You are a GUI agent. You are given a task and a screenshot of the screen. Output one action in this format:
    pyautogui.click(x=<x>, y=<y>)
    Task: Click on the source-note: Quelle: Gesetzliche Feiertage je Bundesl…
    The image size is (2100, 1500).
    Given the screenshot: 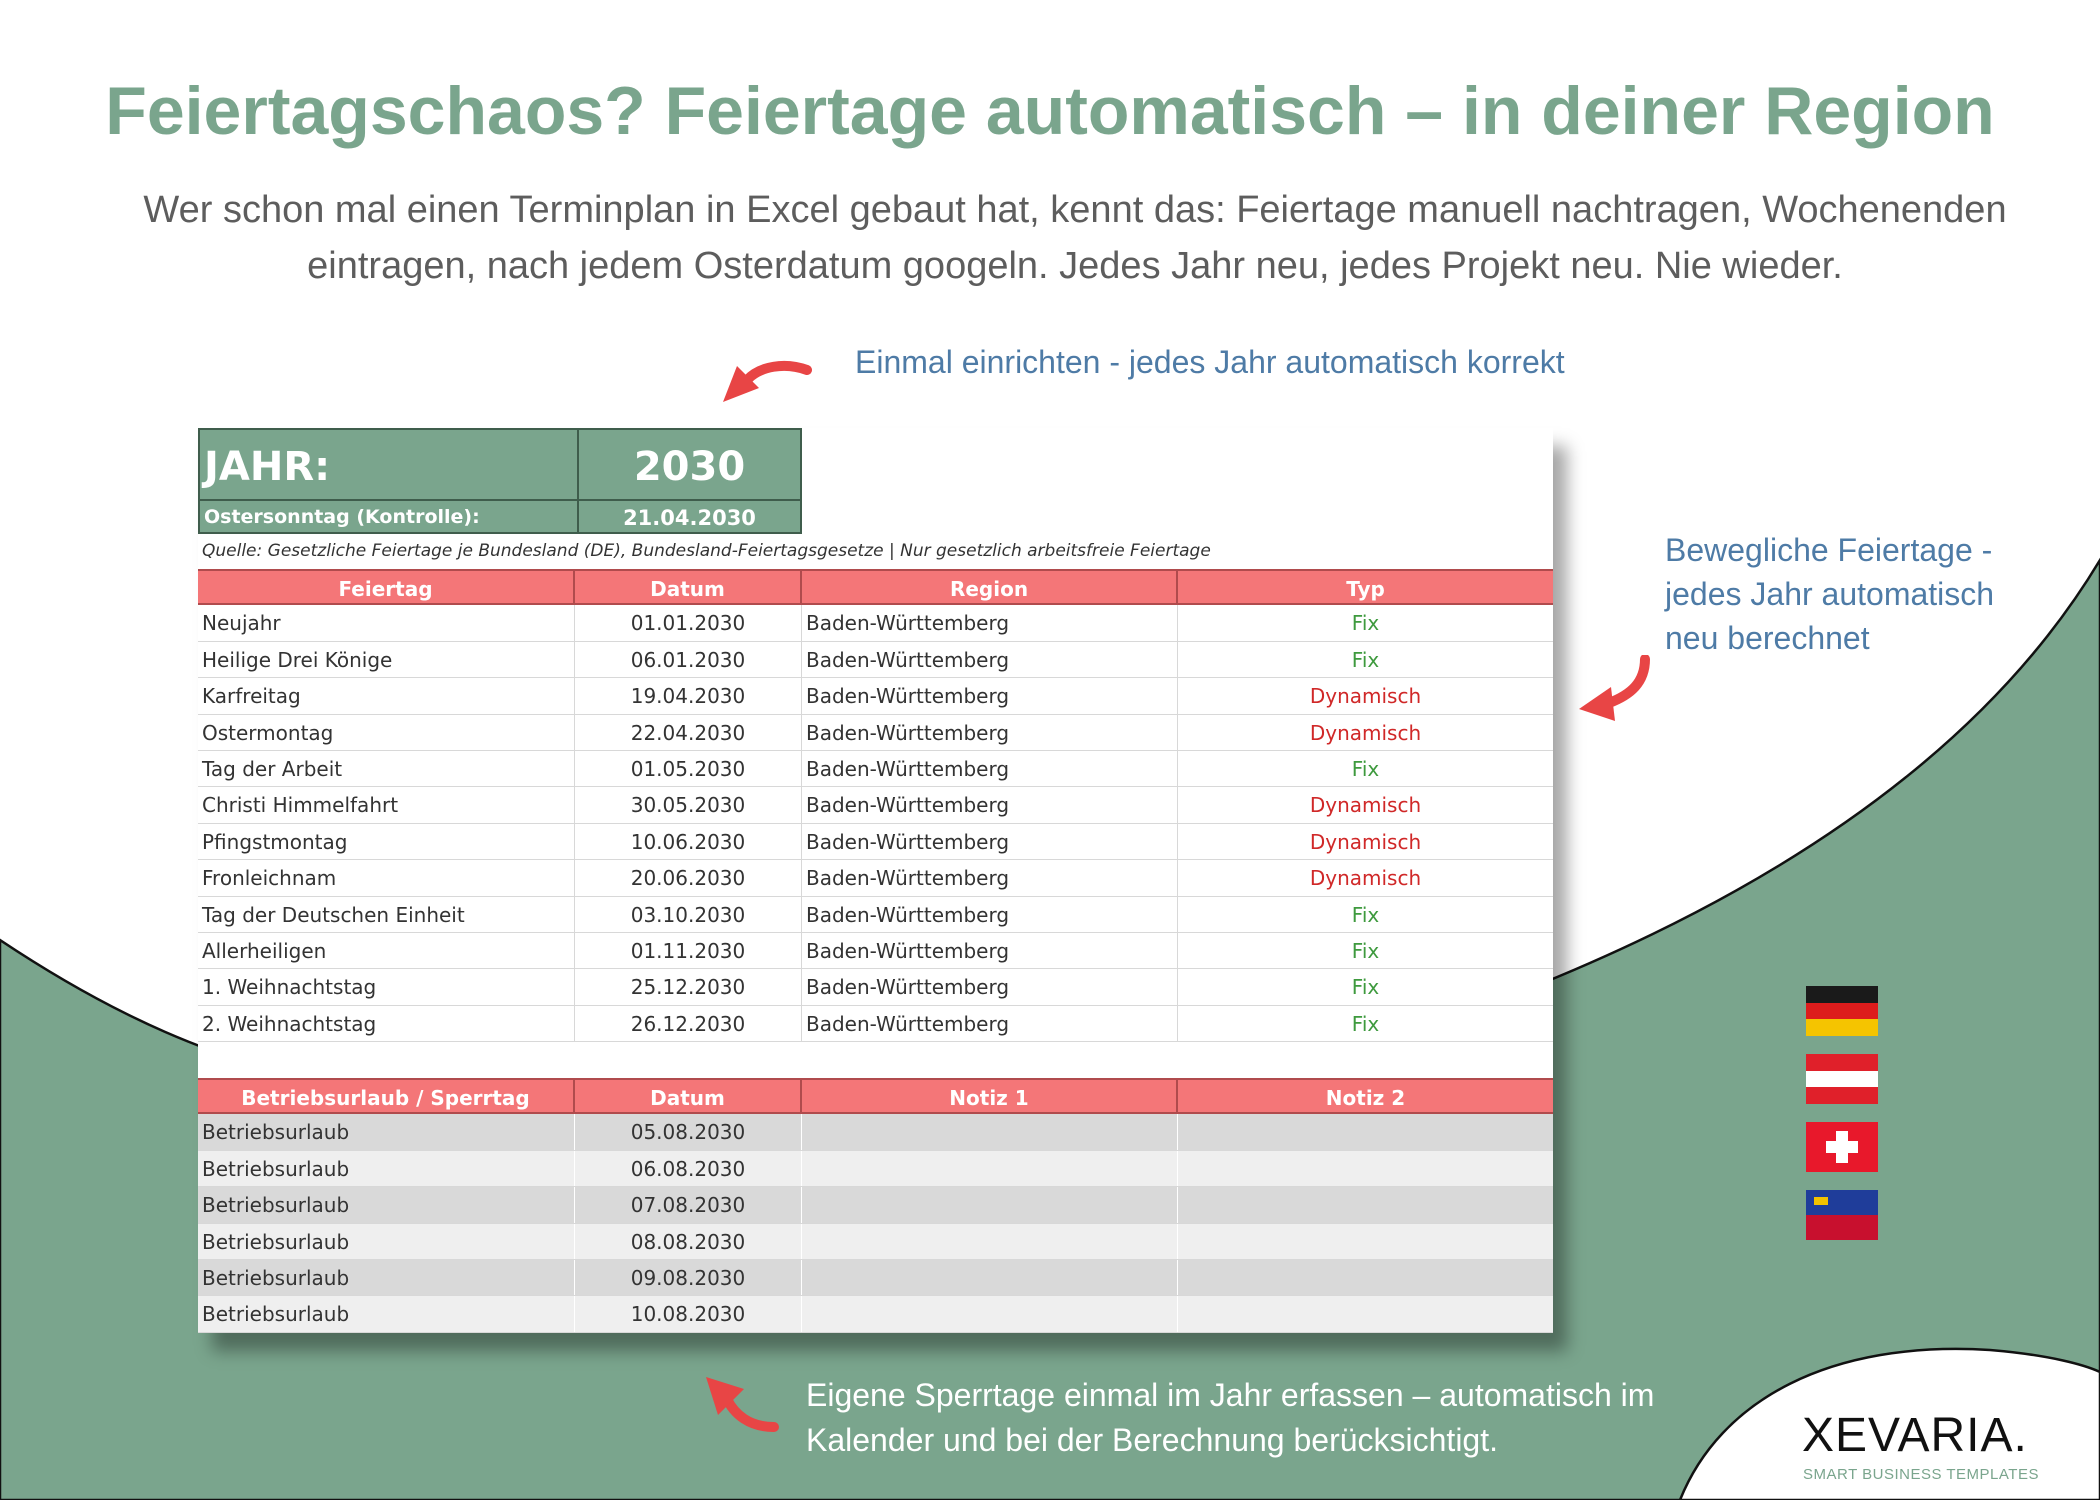 What is the action you would take?
    pyautogui.click(x=706, y=551)
    